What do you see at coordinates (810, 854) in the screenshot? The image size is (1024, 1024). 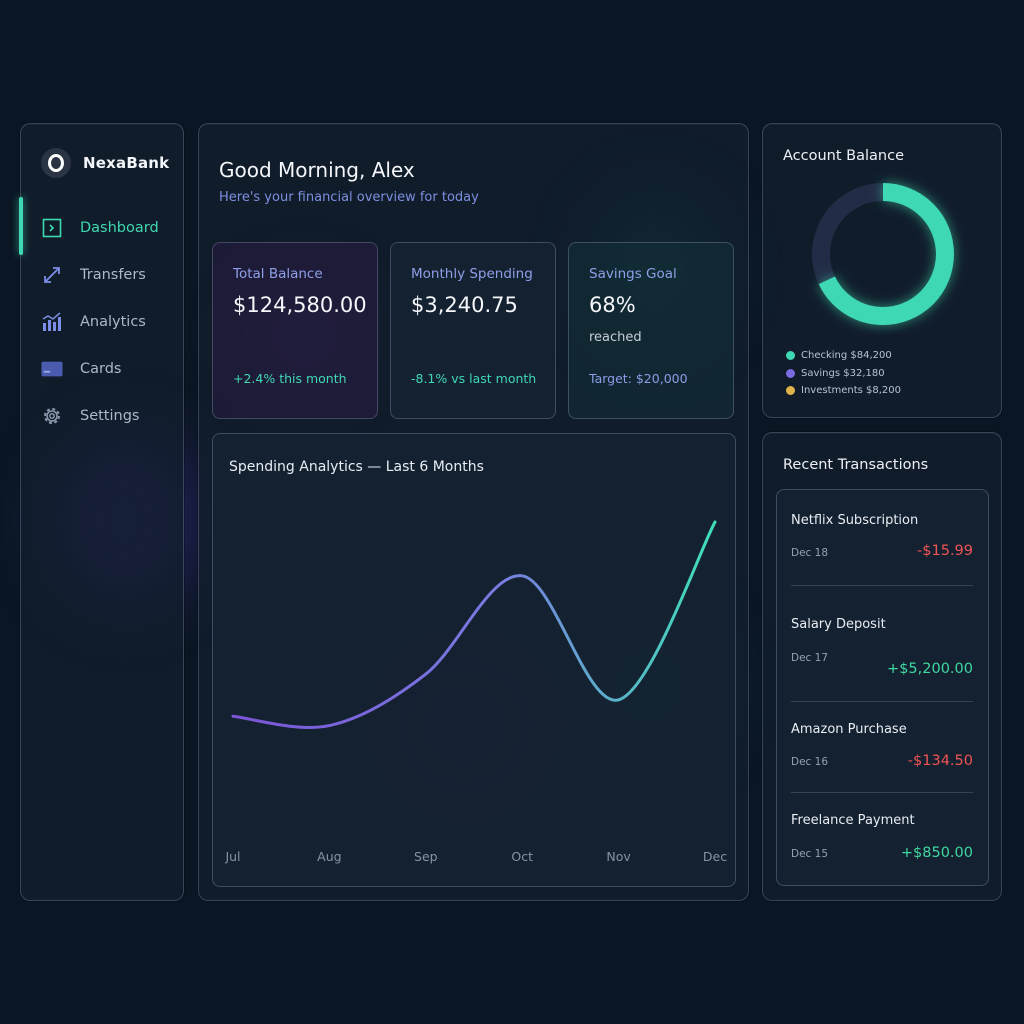 I see `transaction-date: Dec 15` at bounding box center [810, 854].